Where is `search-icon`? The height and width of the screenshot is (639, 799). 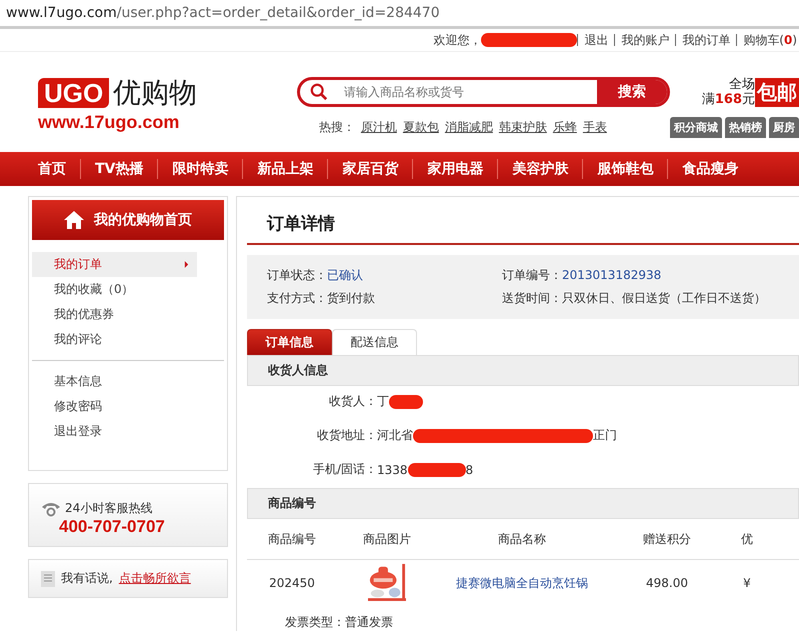
search-icon is located at coordinates (319, 92).